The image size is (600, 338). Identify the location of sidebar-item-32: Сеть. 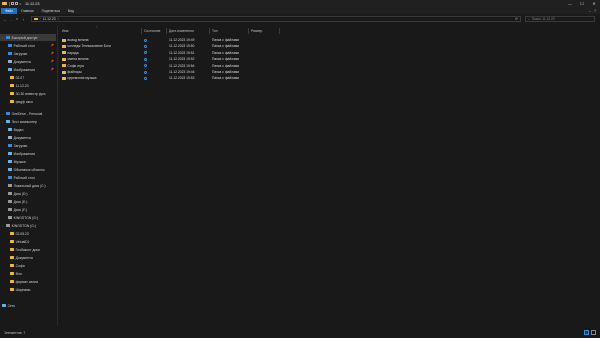
(28, 305).